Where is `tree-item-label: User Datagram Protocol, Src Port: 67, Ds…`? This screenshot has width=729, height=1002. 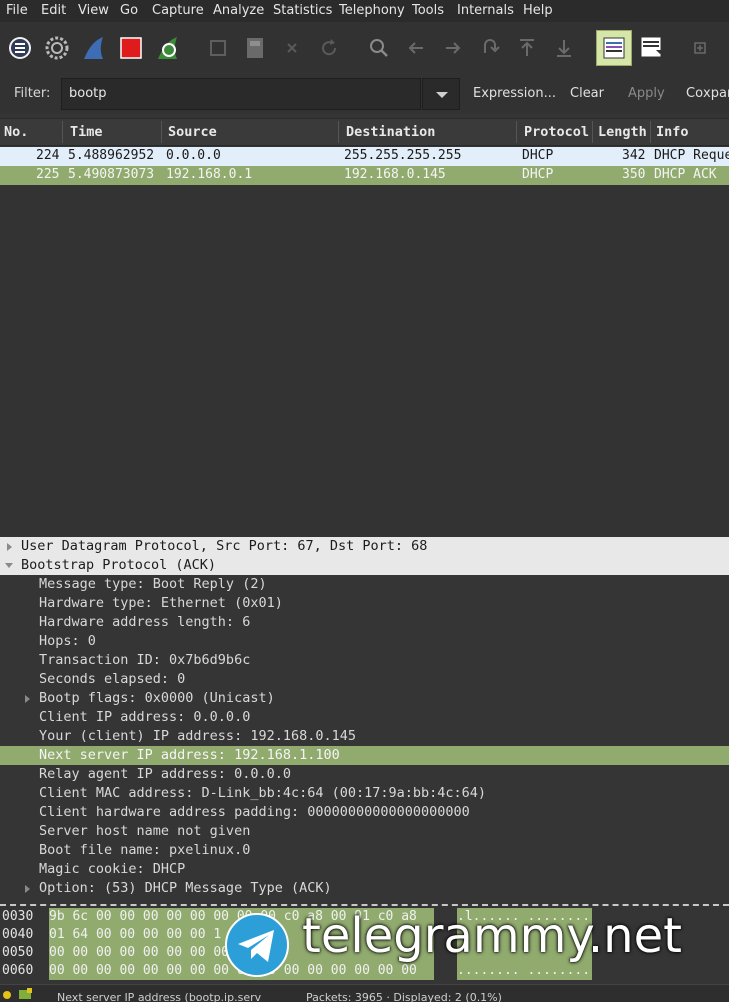 tree-item-label: User Datagram Protocol, Src Port: 67, Ds… is located at coordinates (224, 546).